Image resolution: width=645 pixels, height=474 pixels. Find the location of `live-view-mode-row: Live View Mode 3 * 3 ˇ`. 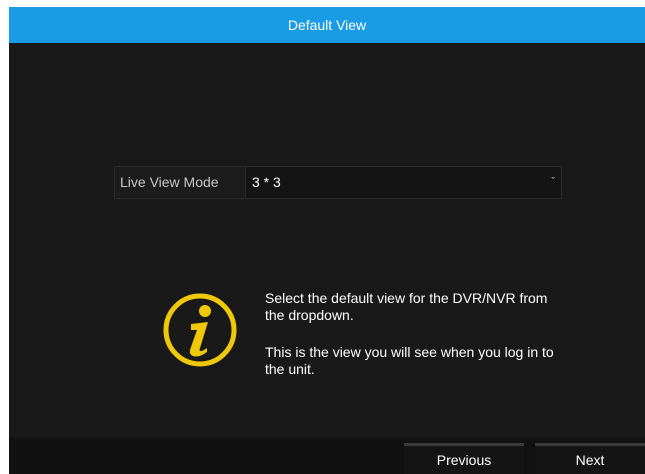

live-view-mode-row: Live View Mode 3 * 3 ˇ is located at coordinates (338, 182).